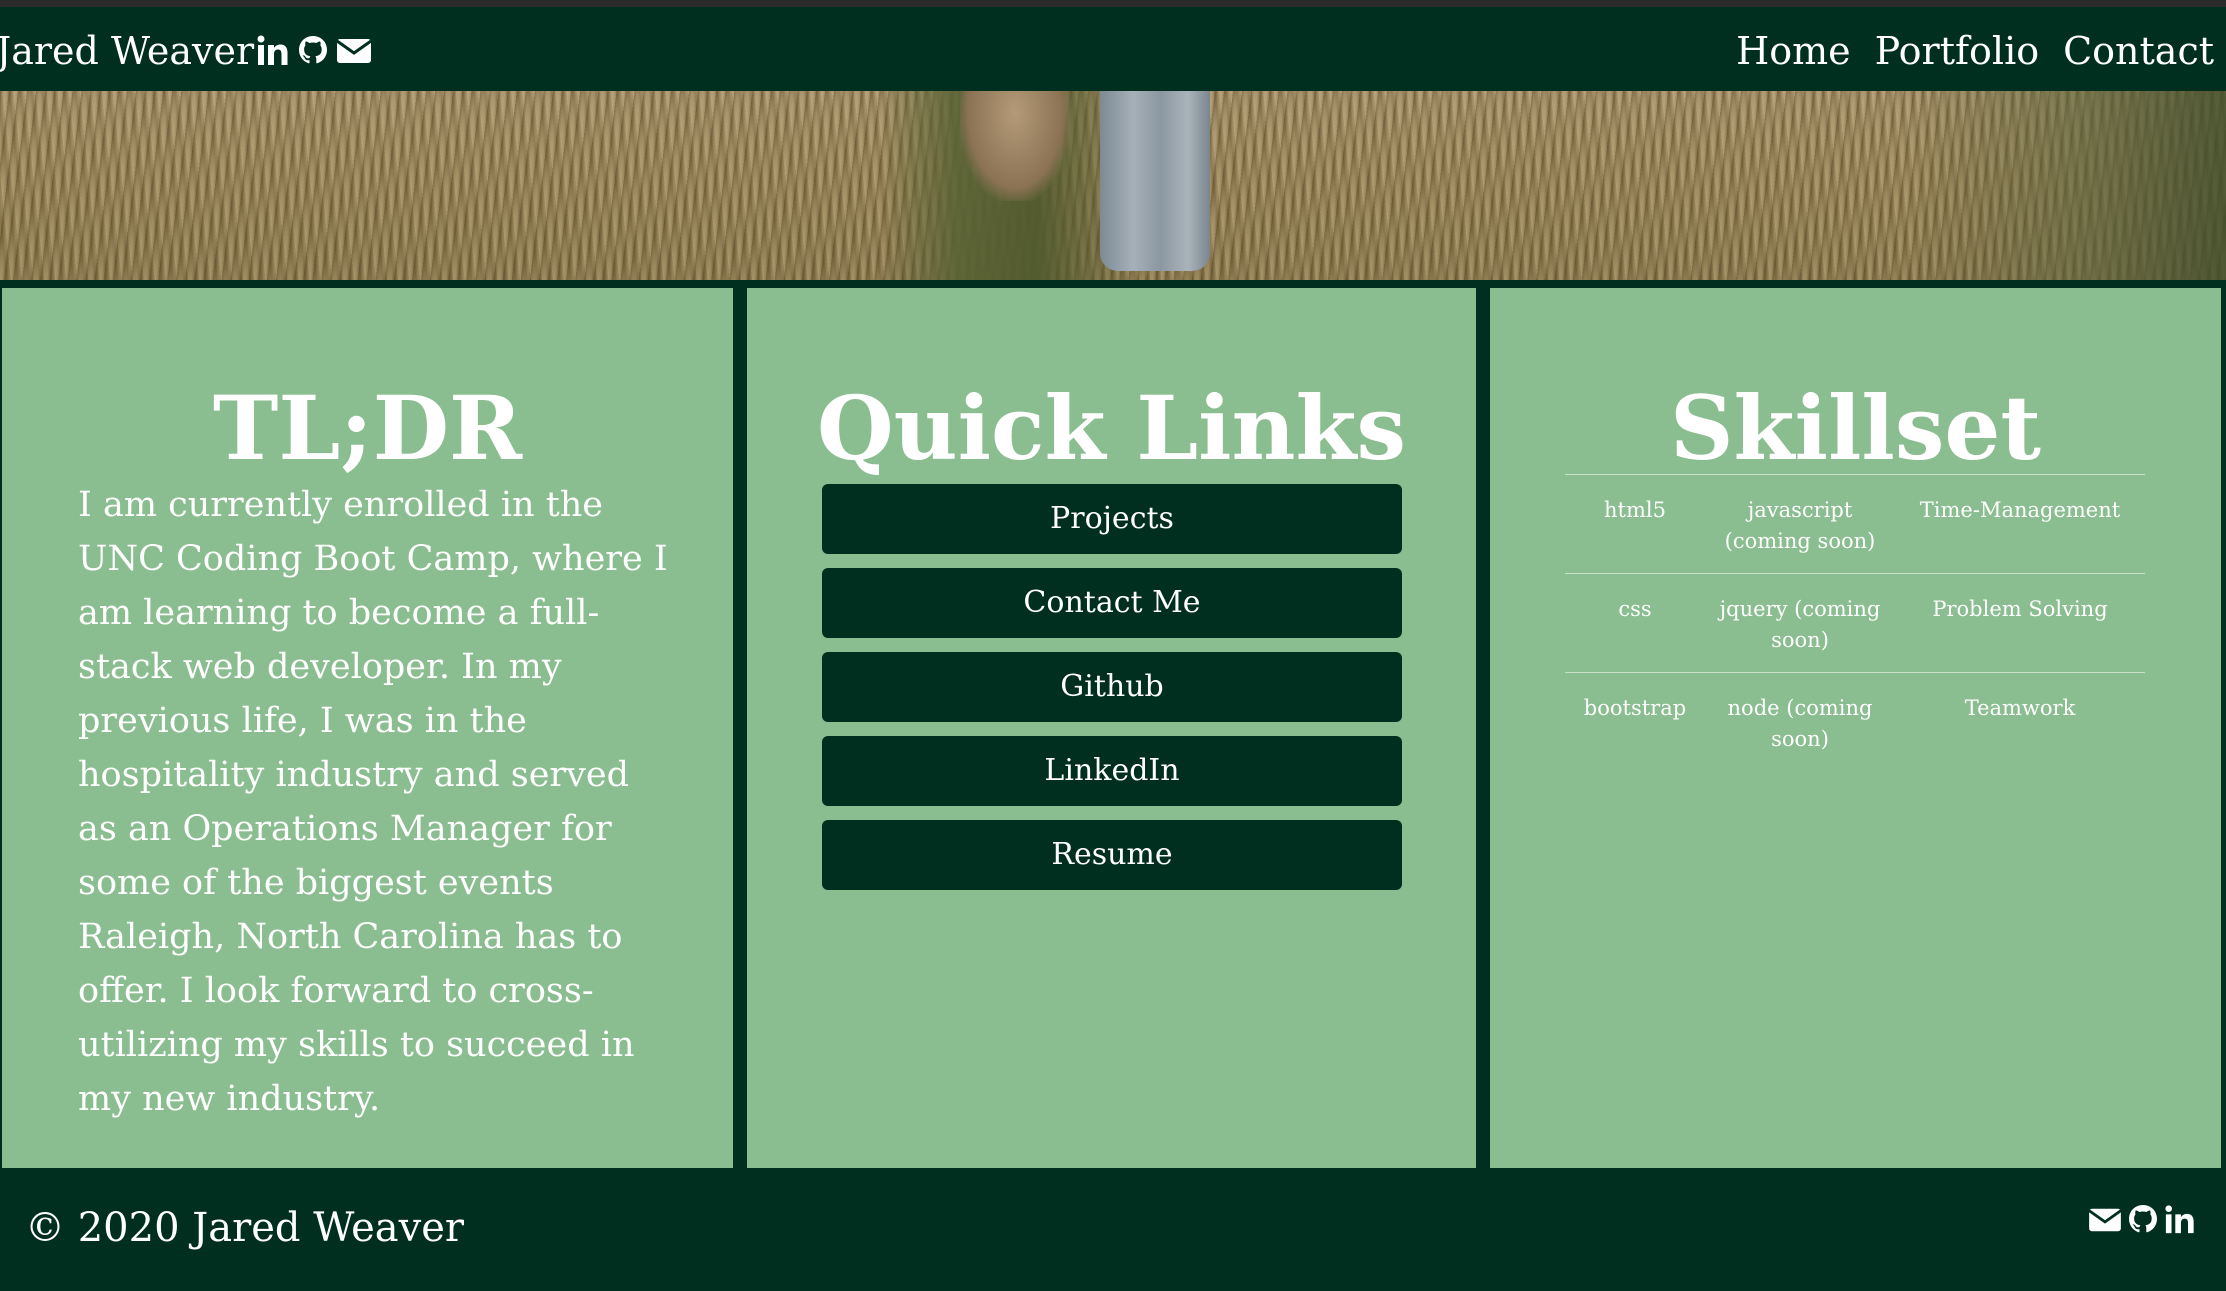 Image resolution: width=2226 pixels, height=1291 pixels. Describe the element at coordinates (1113, 1229) in the screenshot. I see `footer: © 2020 Jared Weaver` at that location.